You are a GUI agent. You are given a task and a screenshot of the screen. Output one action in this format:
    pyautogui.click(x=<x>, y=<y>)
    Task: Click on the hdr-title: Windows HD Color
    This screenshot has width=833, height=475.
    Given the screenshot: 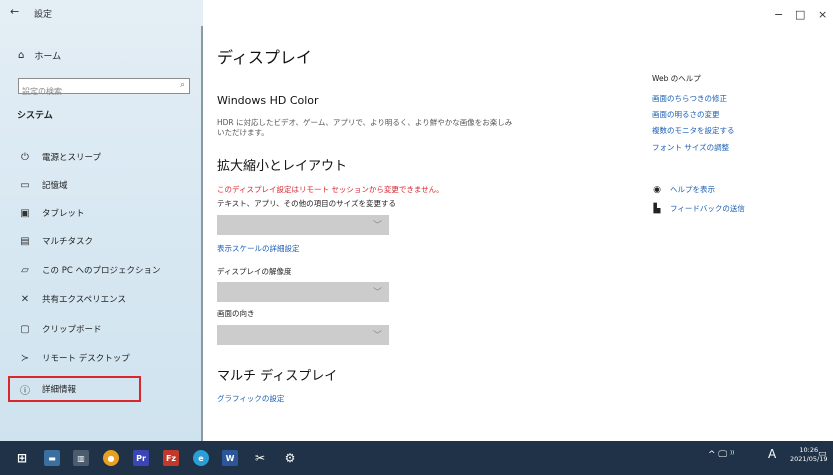 What is the action you would take?
    pyautogui.click(x=268, y=100)
    